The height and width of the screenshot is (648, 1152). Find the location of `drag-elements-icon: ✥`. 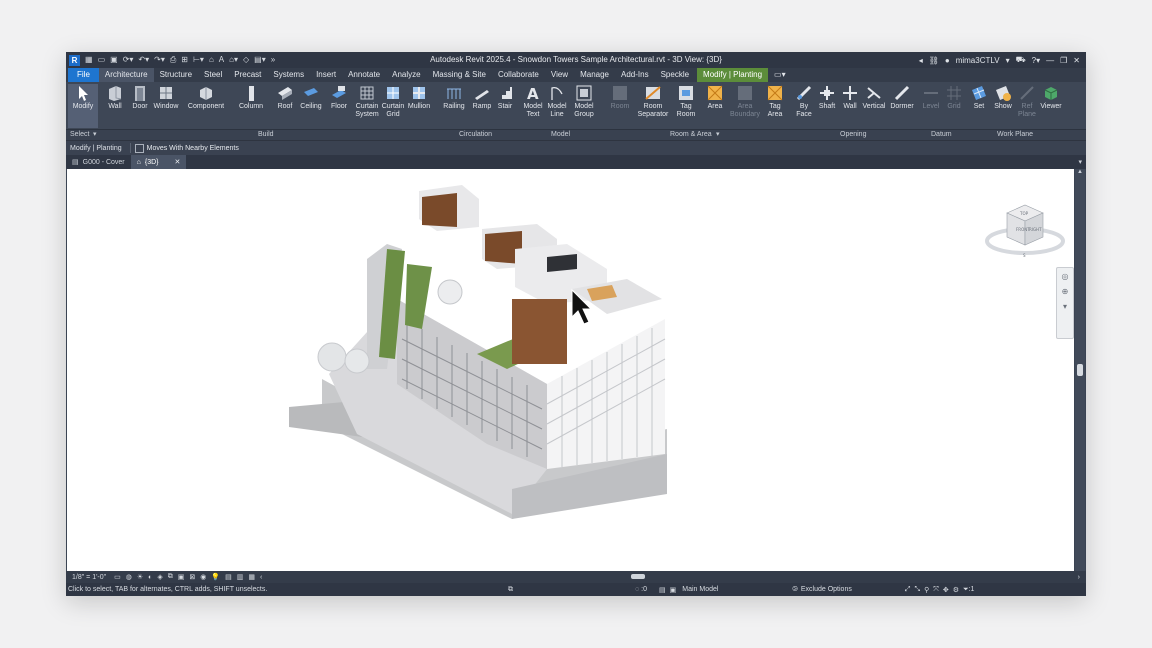

drag-elements-icon: ✥ is located at coordinates (946, 590).